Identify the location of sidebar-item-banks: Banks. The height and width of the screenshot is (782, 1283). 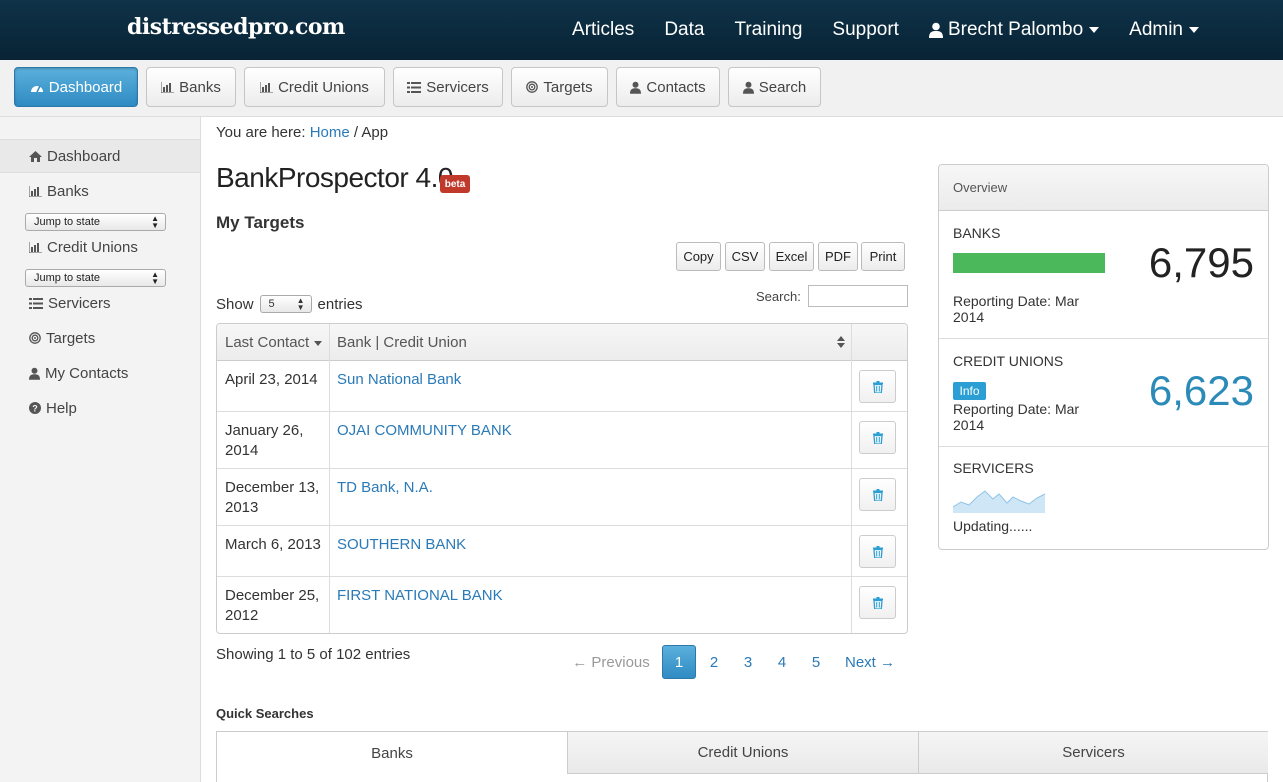
(100, 191).